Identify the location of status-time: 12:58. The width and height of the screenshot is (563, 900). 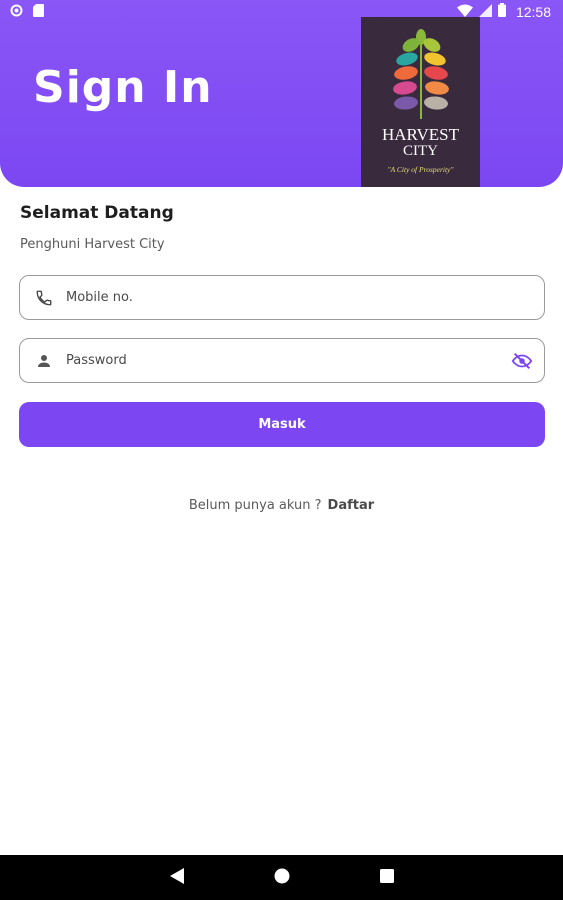
(533, 12).